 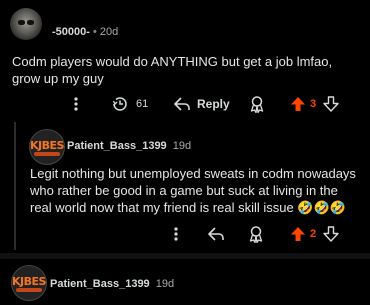 I want to click on comment-action-bar: 61 Reply 3, so click(x=185, y=104).